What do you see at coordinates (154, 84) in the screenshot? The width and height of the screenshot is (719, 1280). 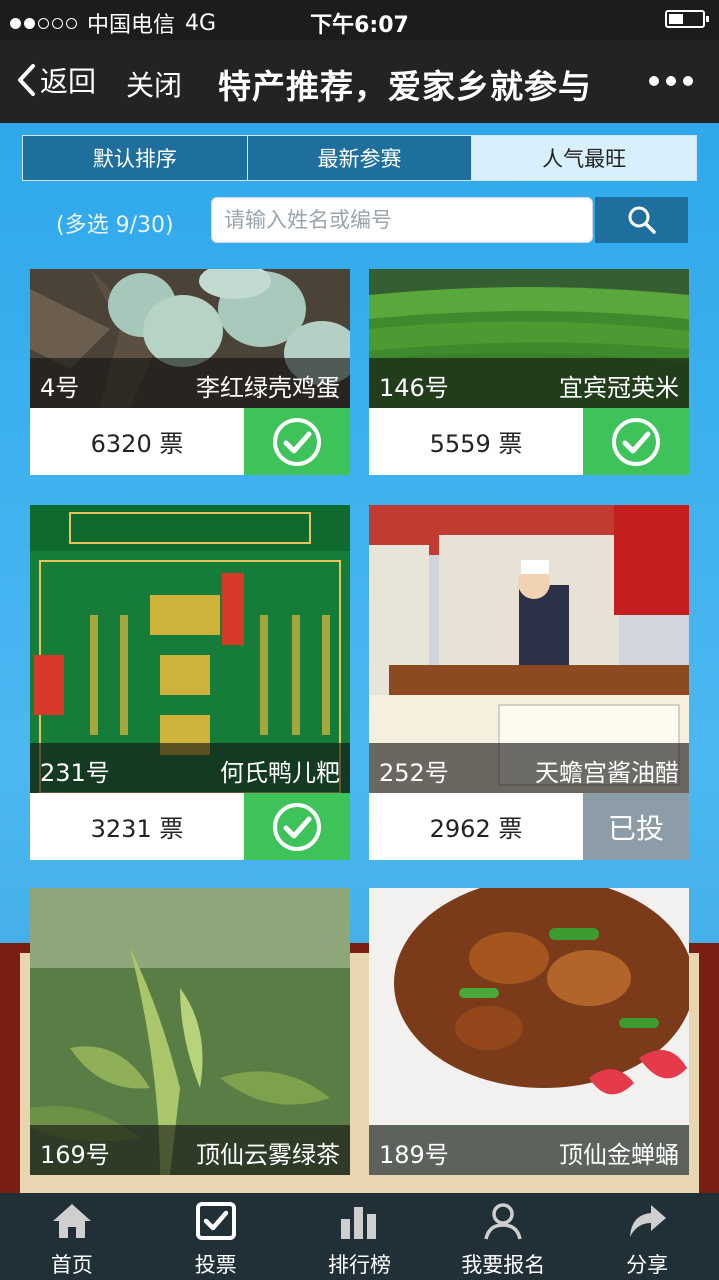 I see `close-button: 关闭` at bounding box center [154, 84].